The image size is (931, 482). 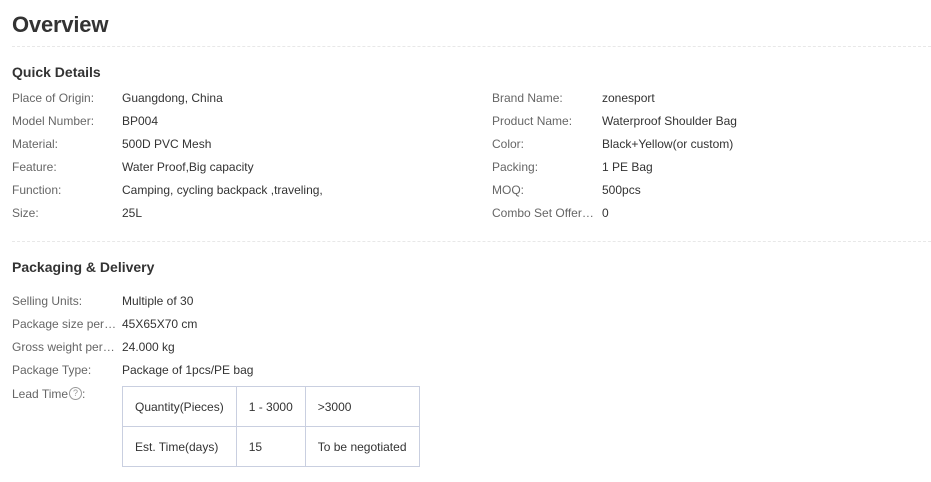 What do you see at coordinates (172, 98) in the screenshot?
I see `detail-value: Guangdong, China` at bounding box center [172, 98].